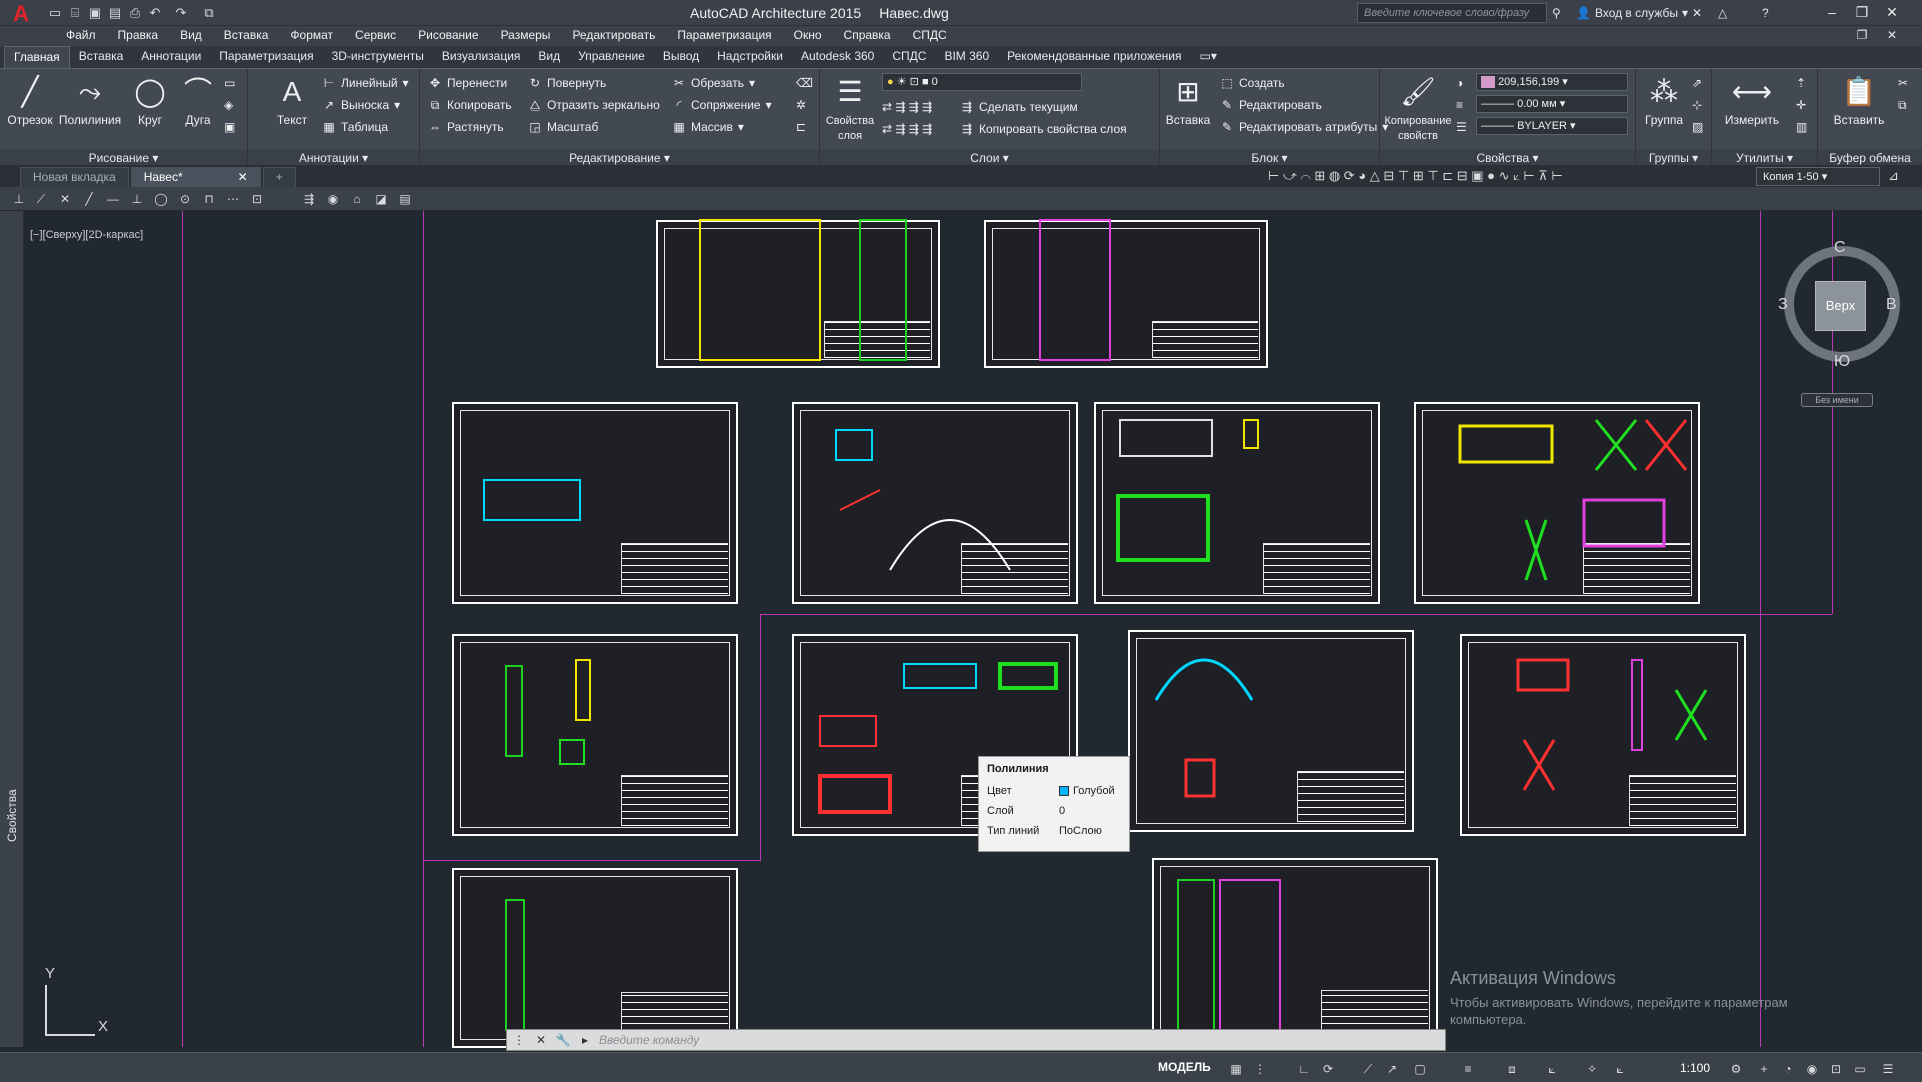  Describe the element at coordinates (999, 791) in the screenshot. I see `tooltip-key: Цвет` at that location.